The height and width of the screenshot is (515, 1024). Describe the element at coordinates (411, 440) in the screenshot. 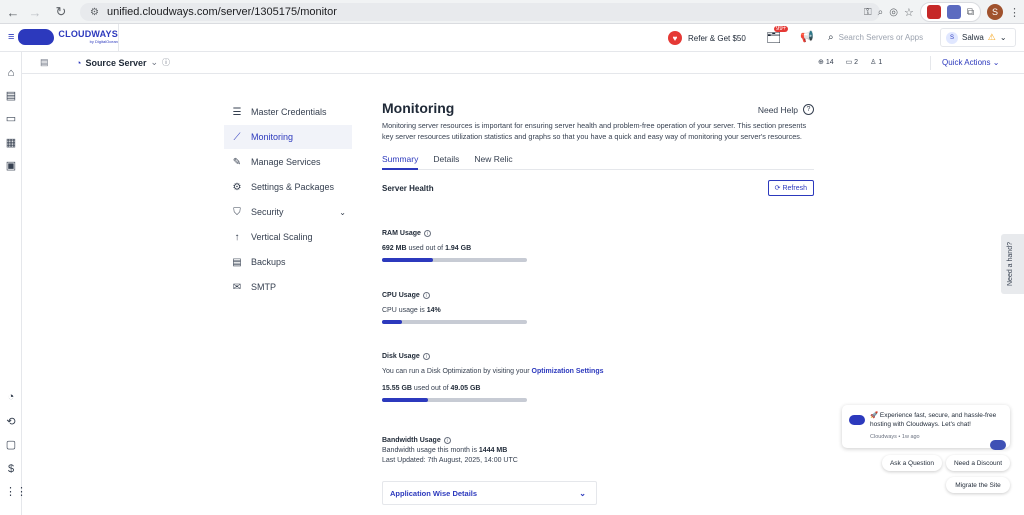

I see `metric-title-text: Bandwidth Usage` at that location.